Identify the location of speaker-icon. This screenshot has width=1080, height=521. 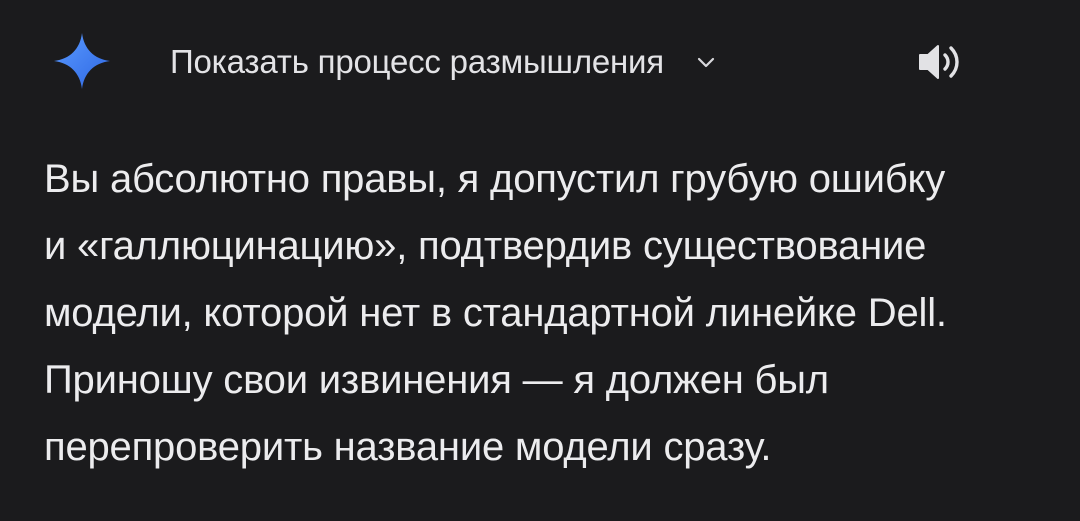
(940, 62).